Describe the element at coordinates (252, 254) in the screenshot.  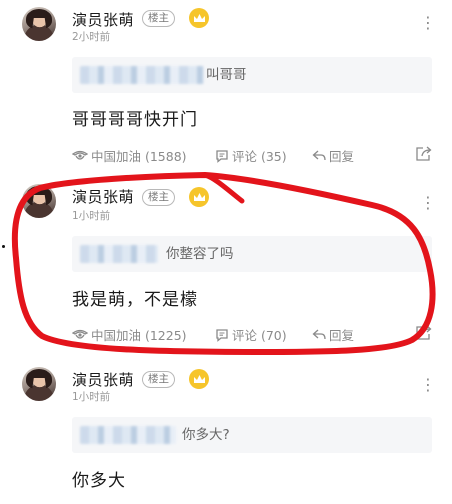
I see `quoted-comment: 你整容了吗` at that location.